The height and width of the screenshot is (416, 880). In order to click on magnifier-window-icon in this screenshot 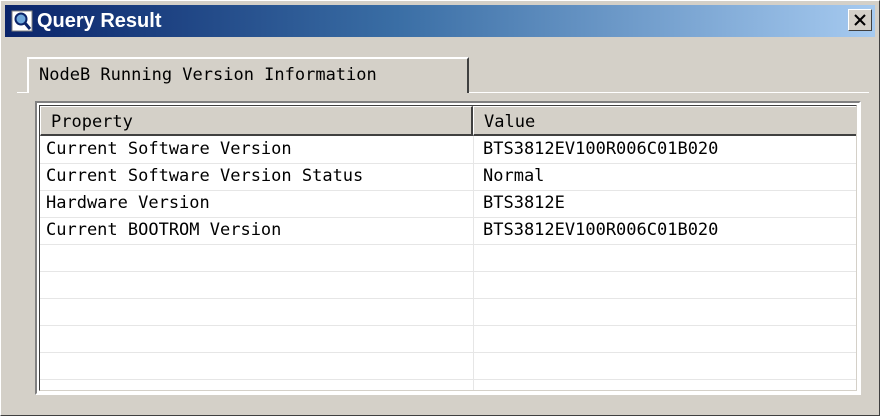, I will do `click(22, 21)`.